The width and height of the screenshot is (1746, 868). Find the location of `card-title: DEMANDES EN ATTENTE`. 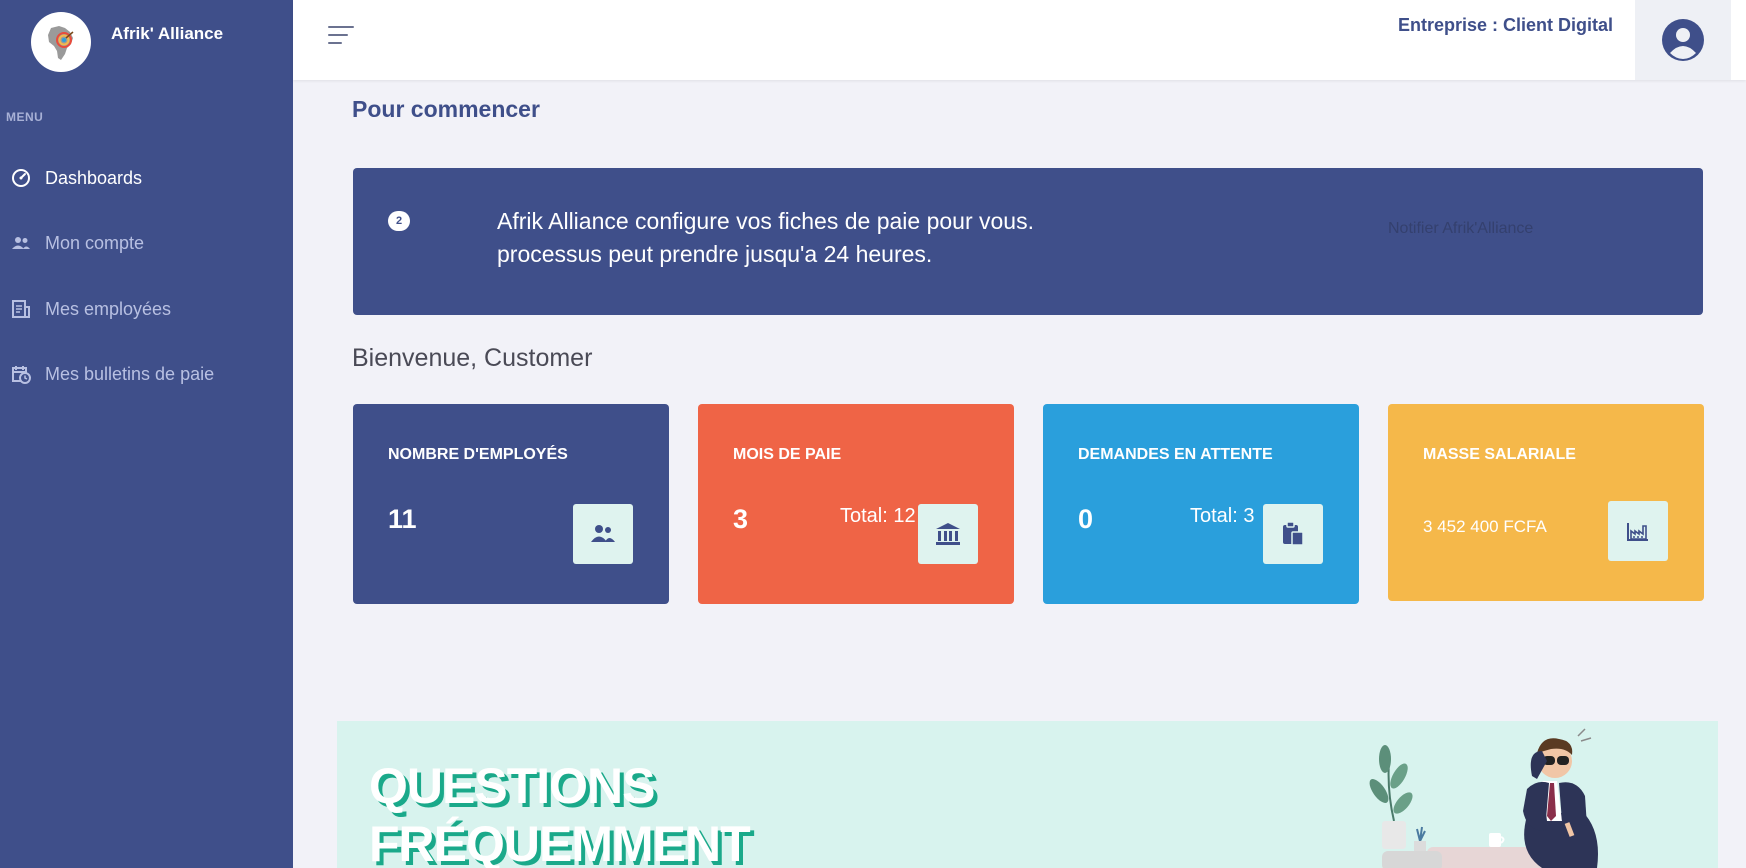

card-title: DEMANDES EN ATTENTE is located at coordinates (1175, 454).